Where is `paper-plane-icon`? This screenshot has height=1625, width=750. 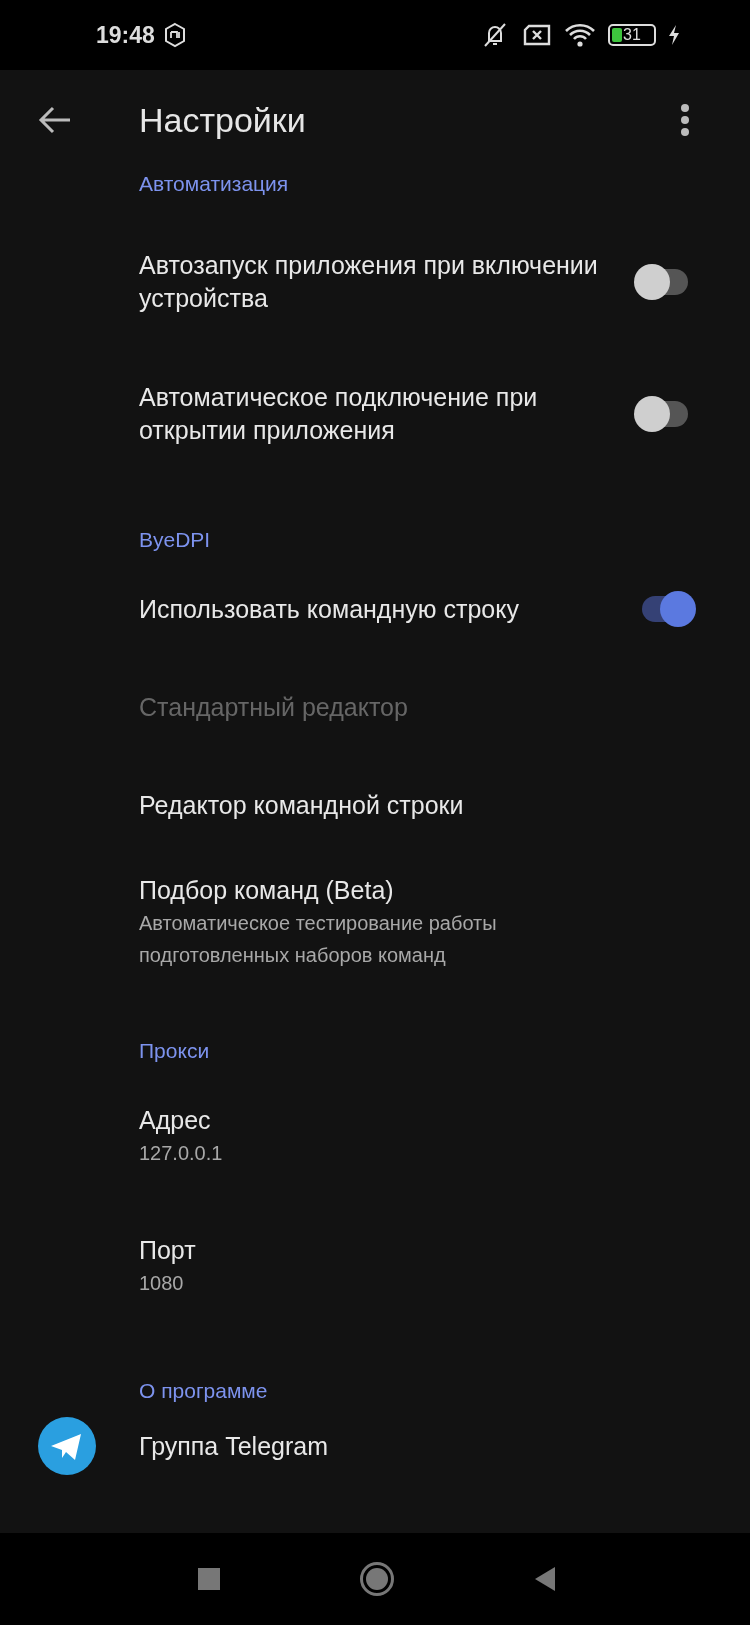 paper-plane-icon is located at coordinates (67, 1446).